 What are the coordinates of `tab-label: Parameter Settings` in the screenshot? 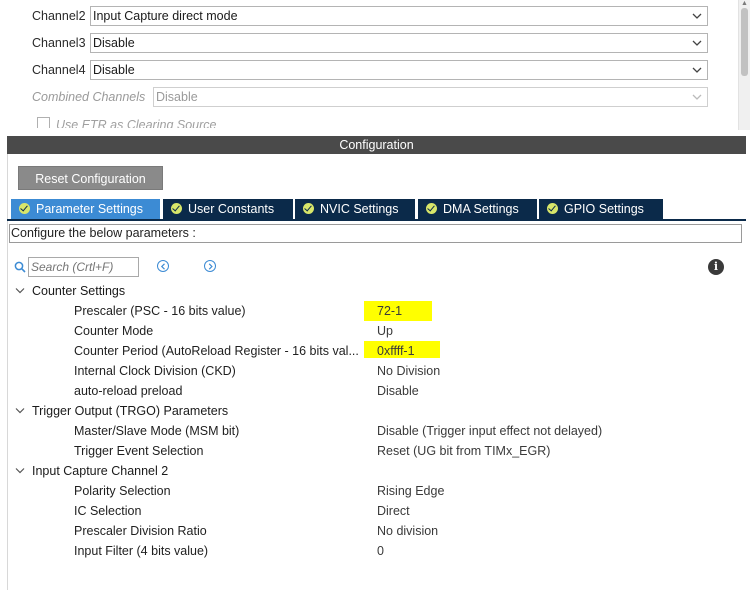 It's located at (89, 209).